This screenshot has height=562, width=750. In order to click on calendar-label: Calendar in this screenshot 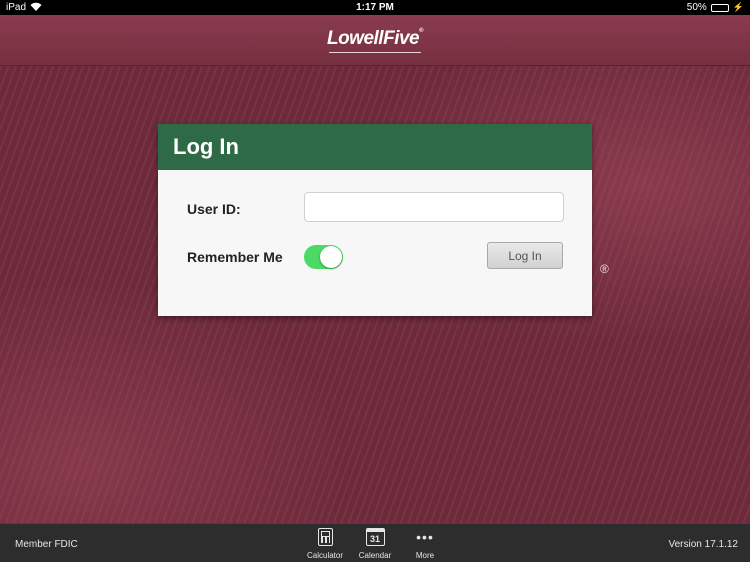, I will do `click(375, 555)`.